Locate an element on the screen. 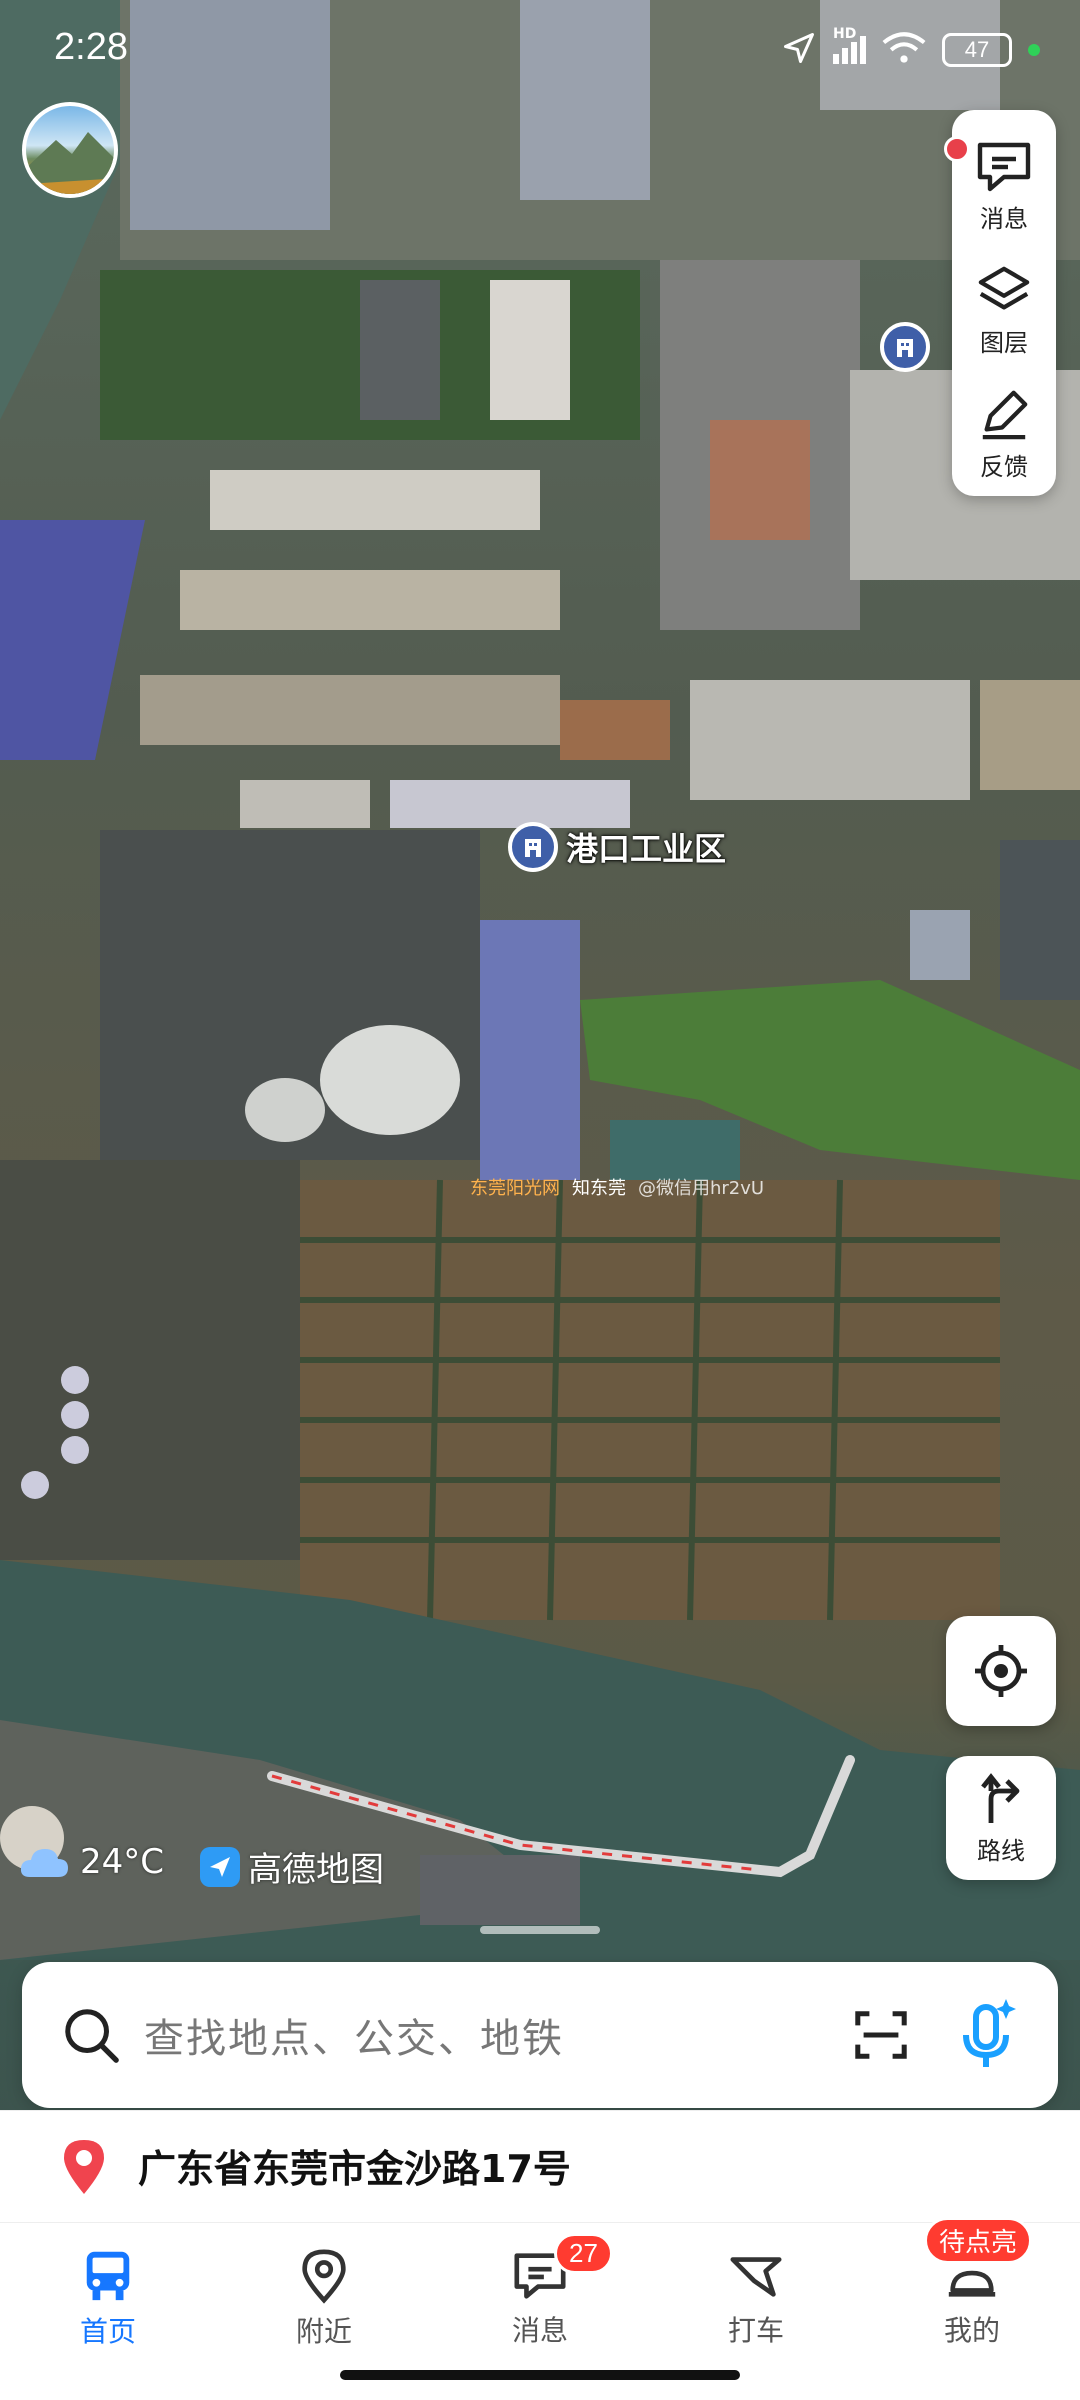 The image size is (1080, 2400). feedback-button: 反馈 is located at coordinates (1004, 434).